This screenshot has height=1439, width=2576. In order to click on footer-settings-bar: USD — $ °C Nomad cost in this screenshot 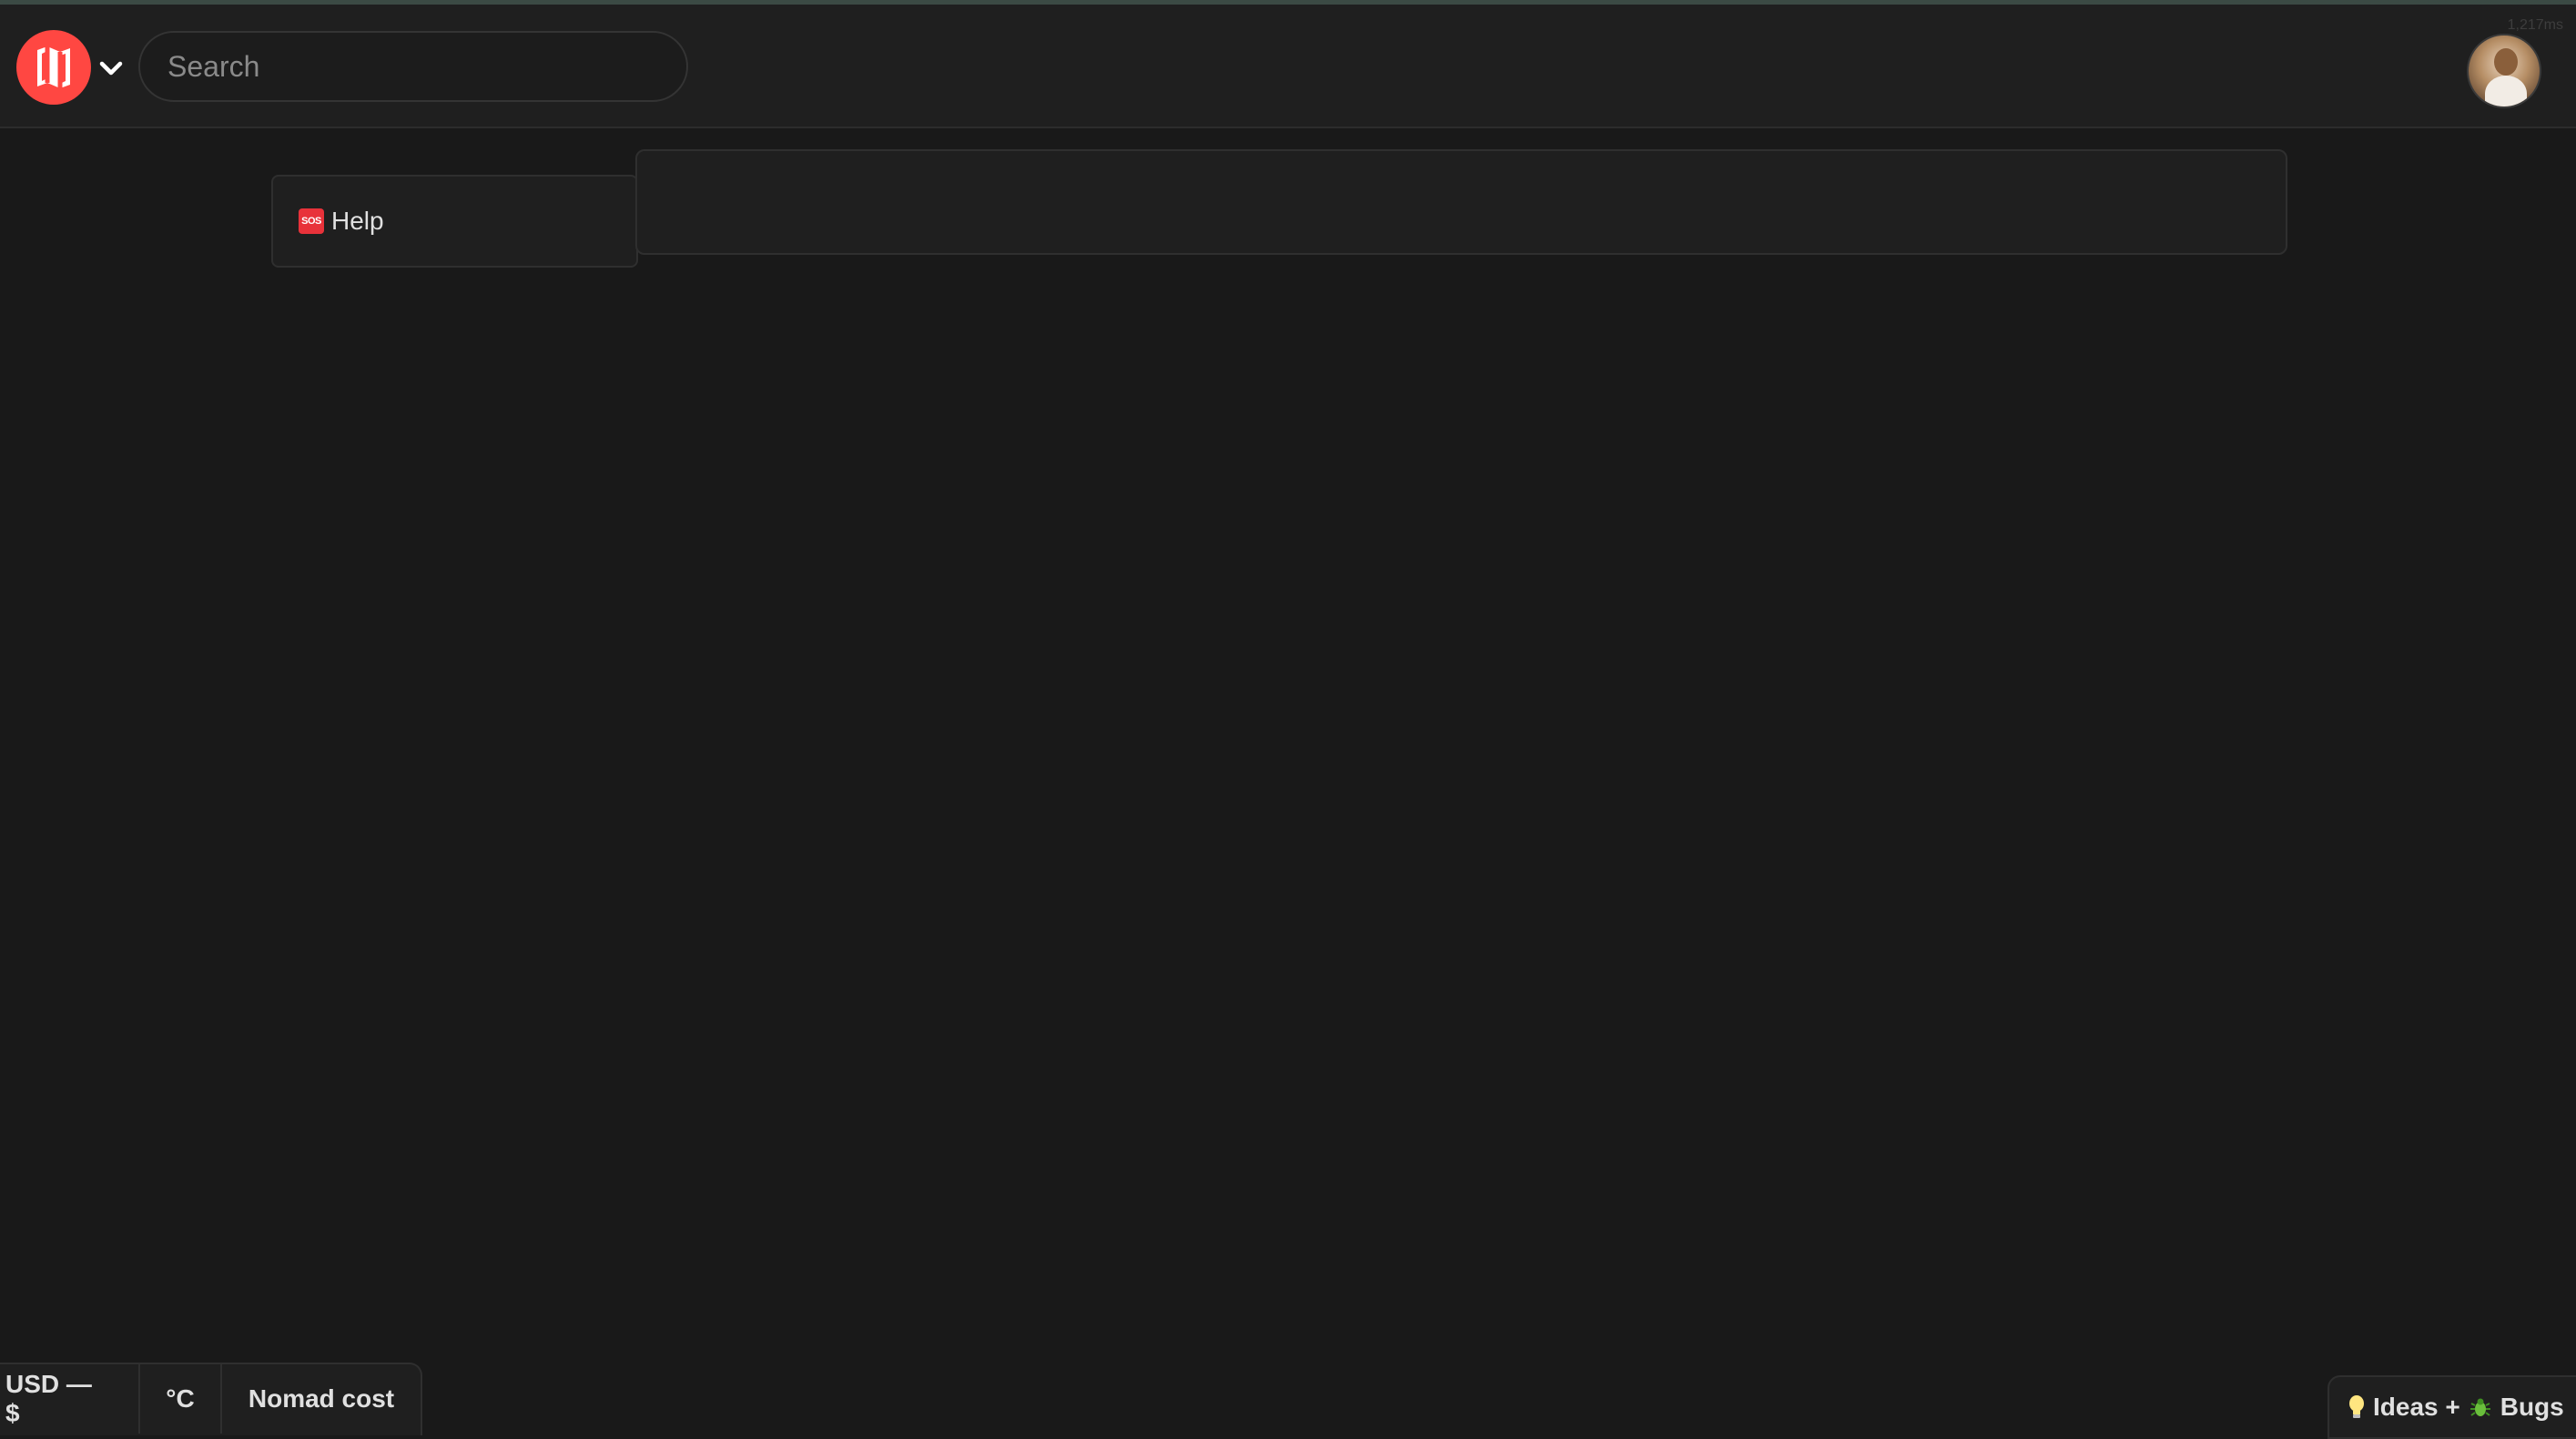, I will do `click(211, 1399)`.